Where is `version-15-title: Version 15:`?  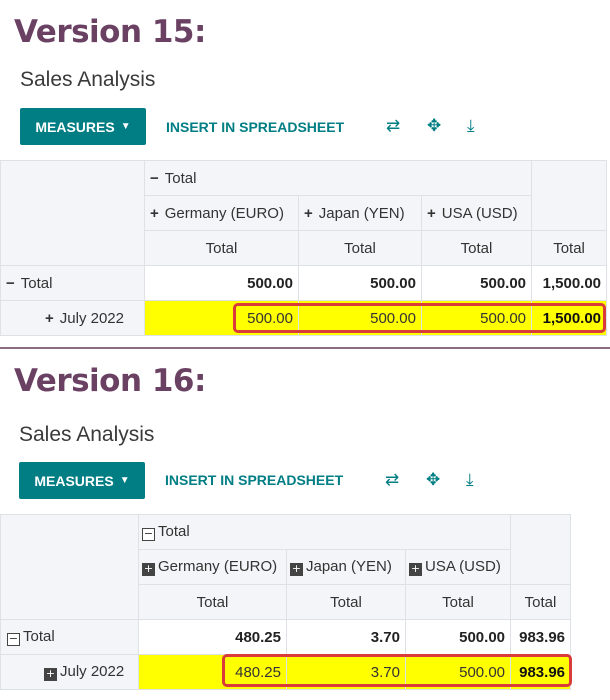 version-15-title: Version 15: is located at coordinates (110, 32).